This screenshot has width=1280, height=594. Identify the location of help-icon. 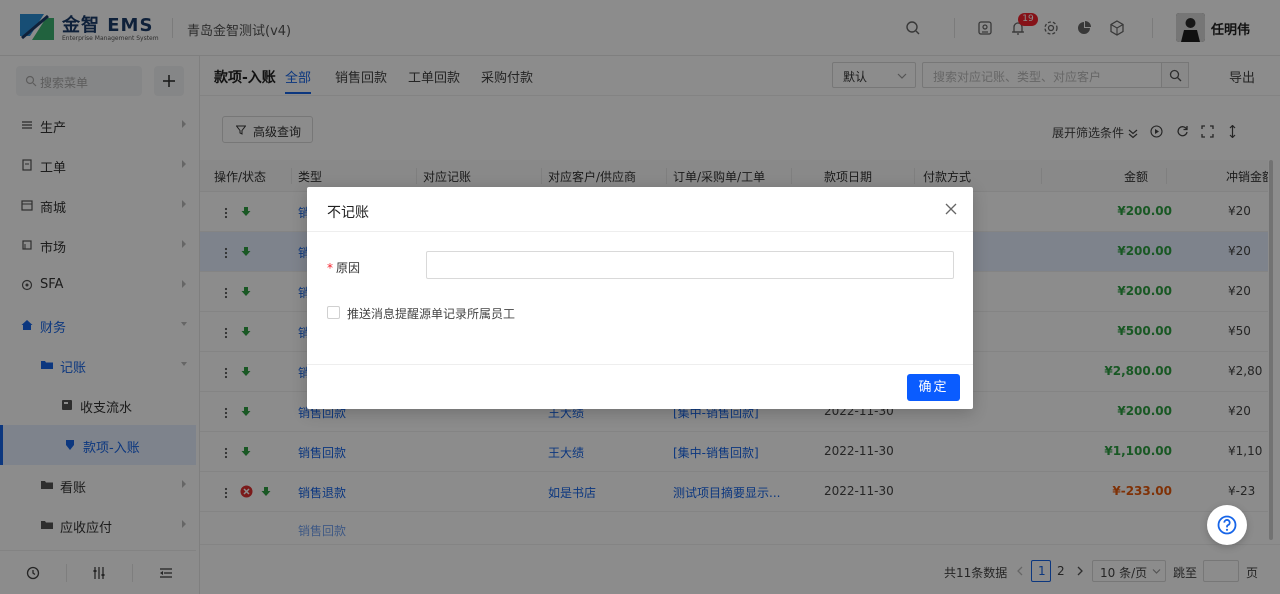
(1227, 525).